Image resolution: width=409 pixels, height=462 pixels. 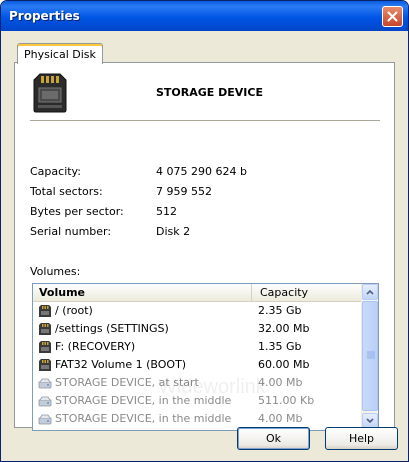 What do you see at coordinates (121, 364) in the screenshot?
I see `volume-name: FAT32 Volume 1 (BOOT)` at bounding box center [121, 364].